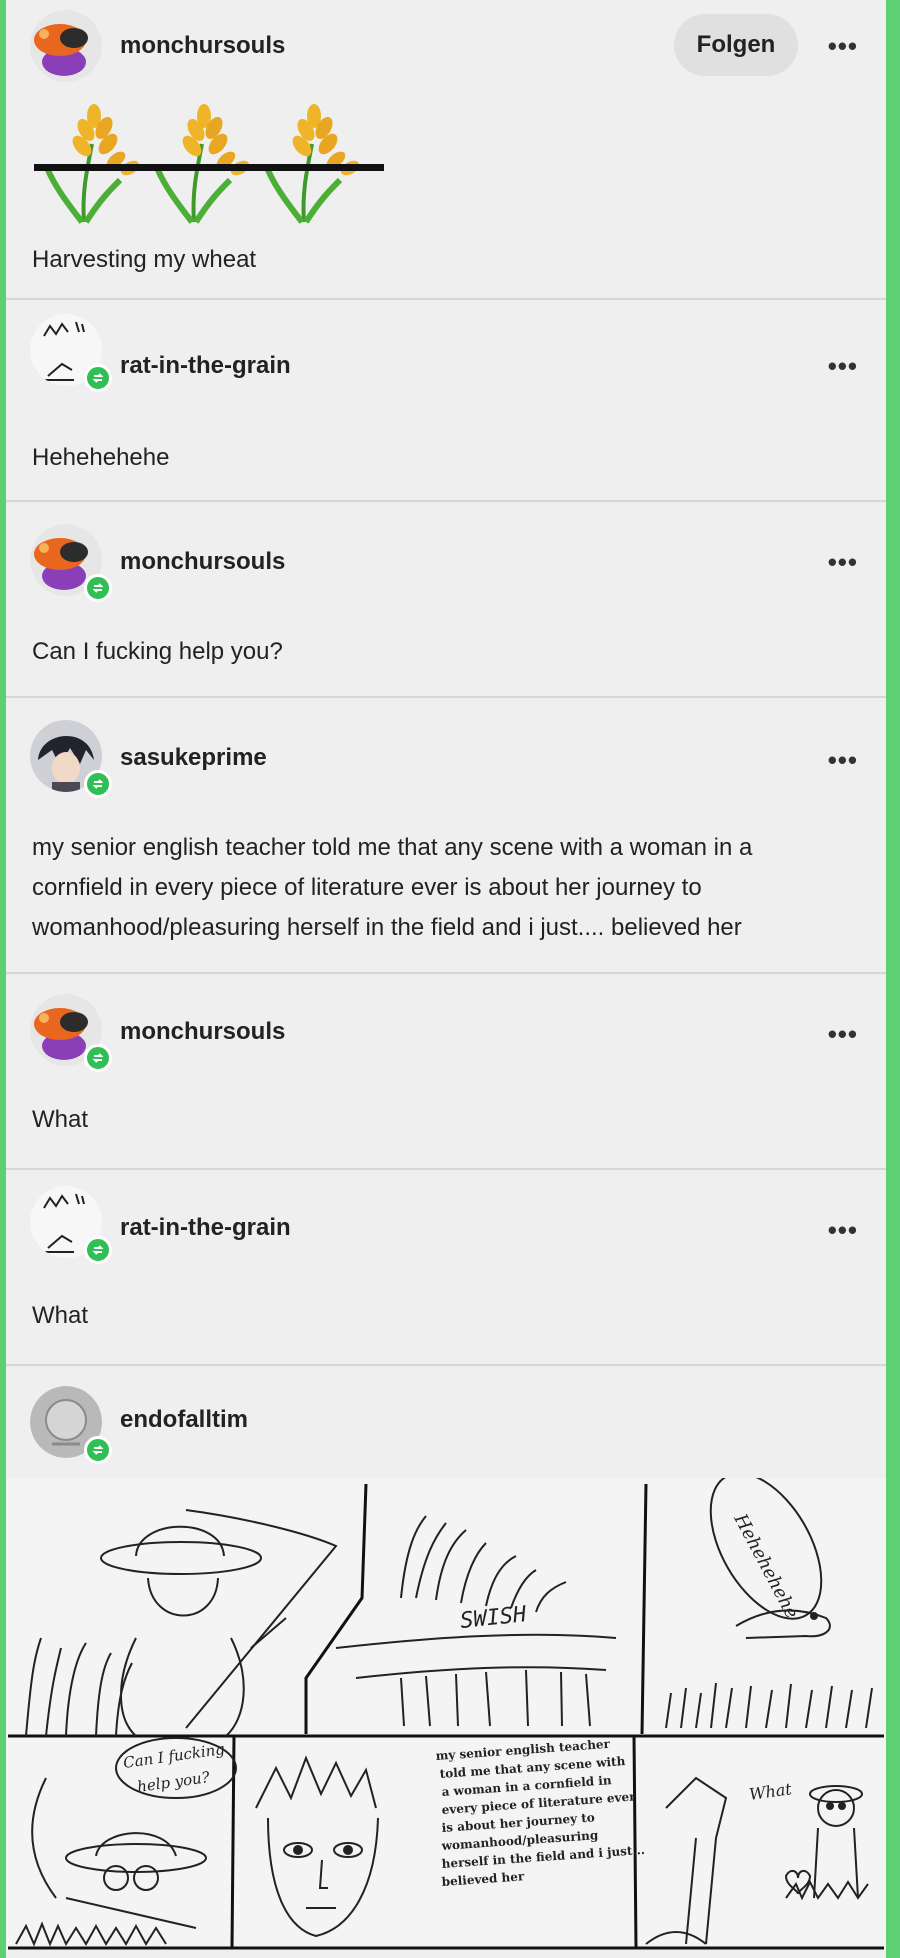  I want to click on avatar-sasukeprime, so click(71, 759).